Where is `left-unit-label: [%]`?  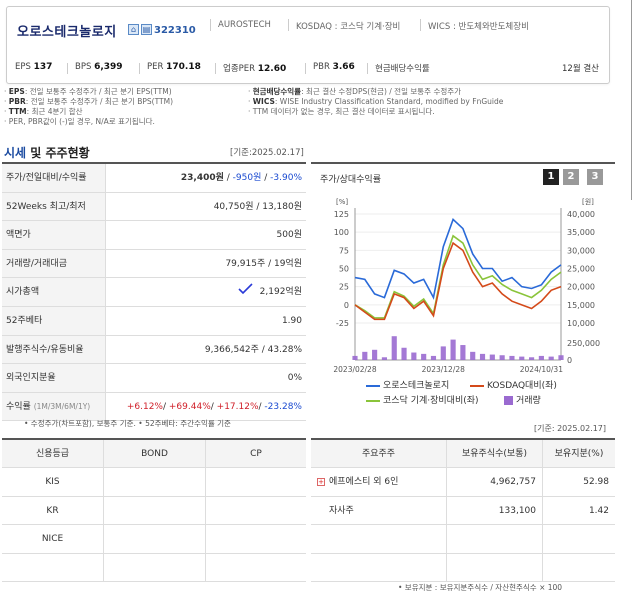
left-unit-label: [%] is located at coordinates (342, 202).